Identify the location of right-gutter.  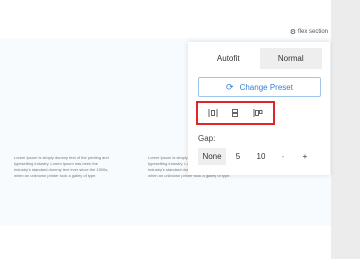
(345, 129).